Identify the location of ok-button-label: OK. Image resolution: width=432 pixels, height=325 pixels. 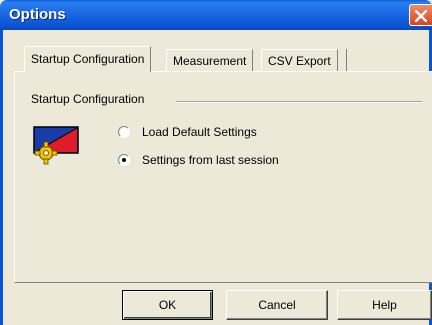
(167, 305).